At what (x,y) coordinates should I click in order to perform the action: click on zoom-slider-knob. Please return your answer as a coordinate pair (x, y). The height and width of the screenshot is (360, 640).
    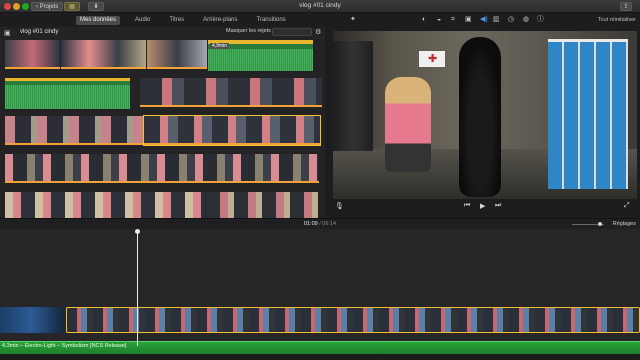
    Looking at the image, I should click on (600, 224).